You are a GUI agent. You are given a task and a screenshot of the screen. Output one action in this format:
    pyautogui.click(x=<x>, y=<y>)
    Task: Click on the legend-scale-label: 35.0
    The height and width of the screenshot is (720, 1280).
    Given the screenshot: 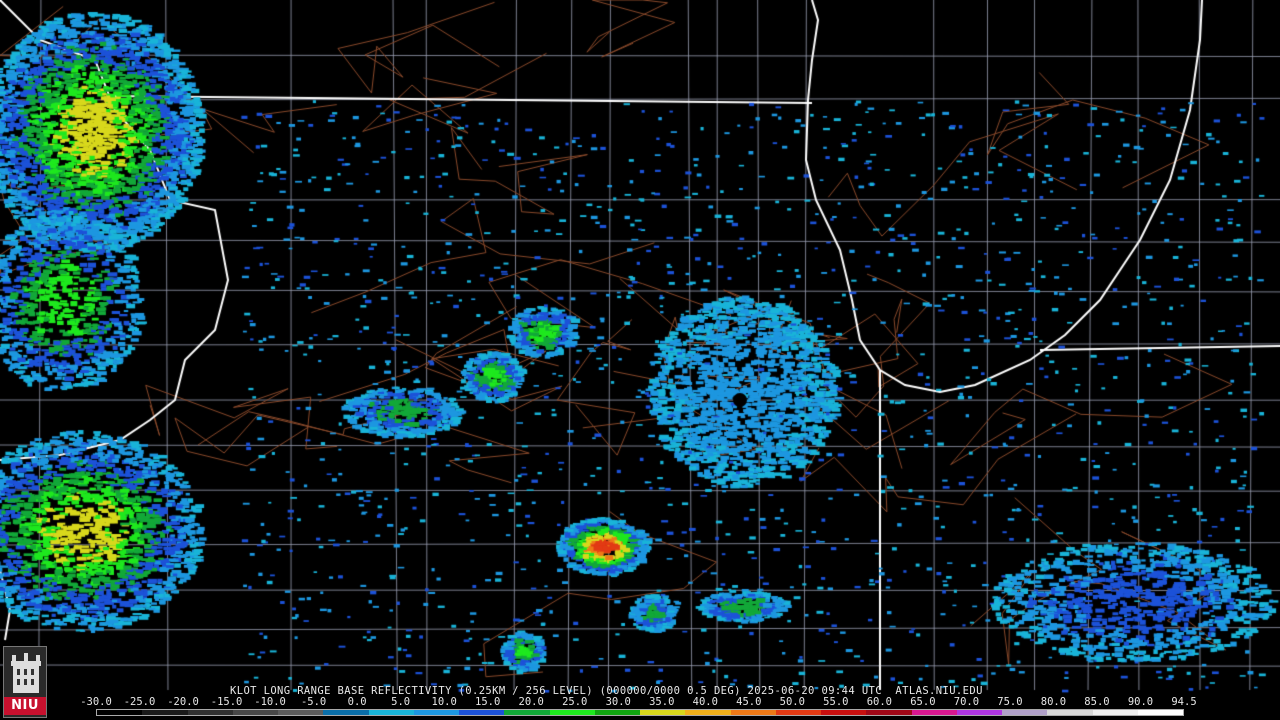 What is the action you would take?
    pyautogui.click(x=662, y=702)
    